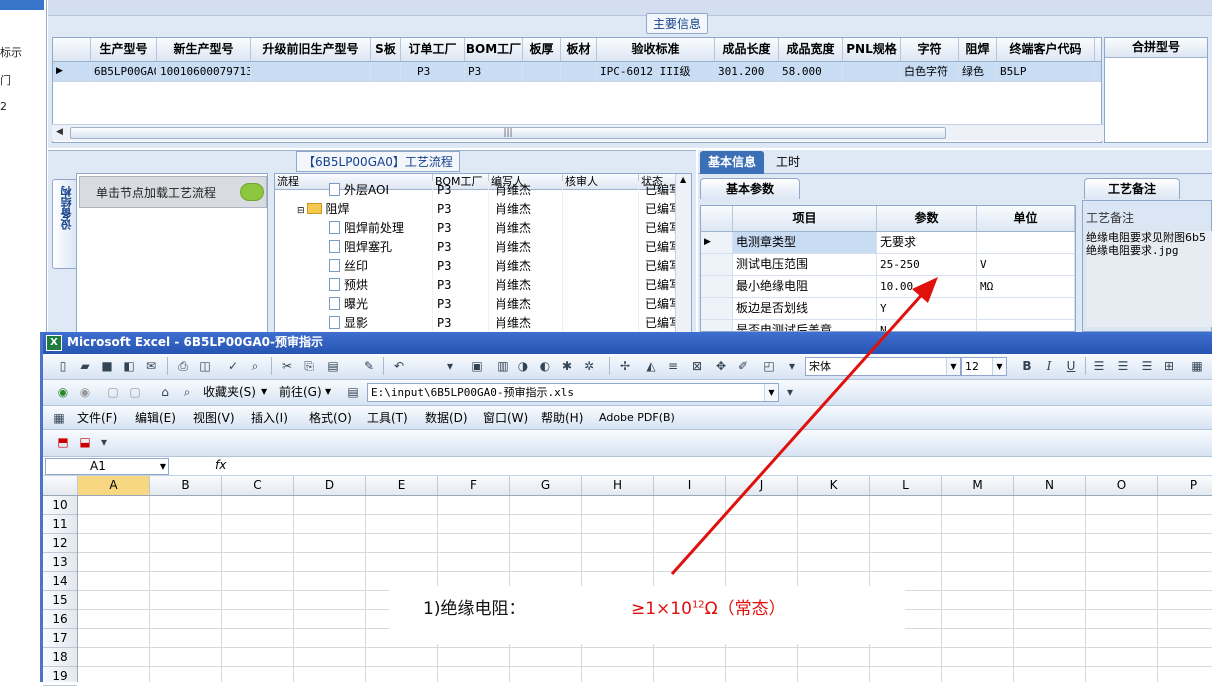  What do you see at coordinates (85, 366) in the screenshot?
I see `open-folder-icon: ▰` at bounding box center [85, 366].